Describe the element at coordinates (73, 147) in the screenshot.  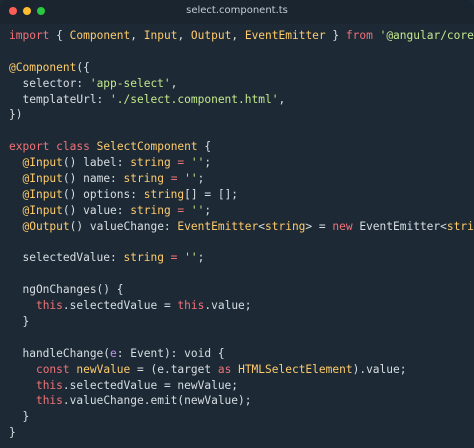
I see `code-token: class` at that location.